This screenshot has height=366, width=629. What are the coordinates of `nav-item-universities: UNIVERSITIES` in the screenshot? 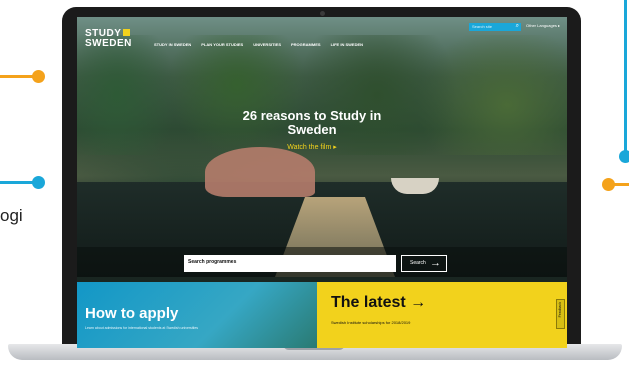 It's located at (267, 44).